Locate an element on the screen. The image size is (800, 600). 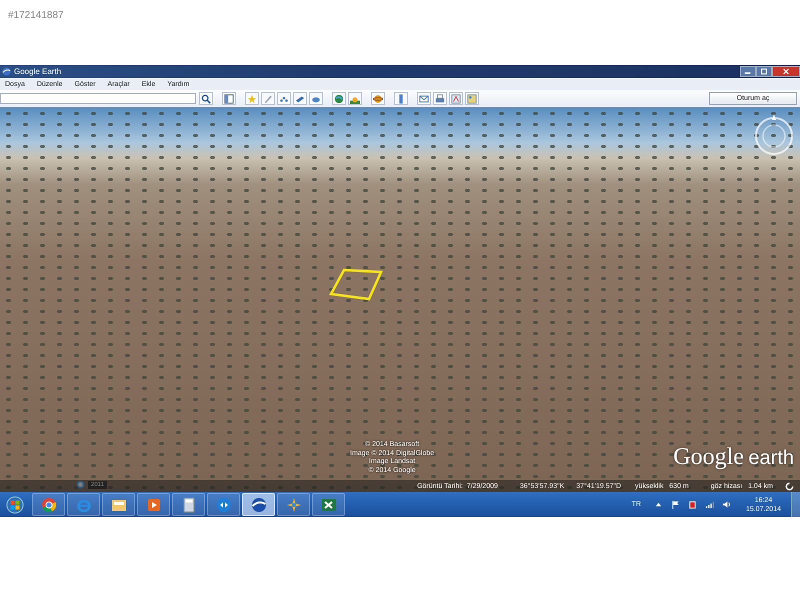
search-button is located at coordinates (206, 98).